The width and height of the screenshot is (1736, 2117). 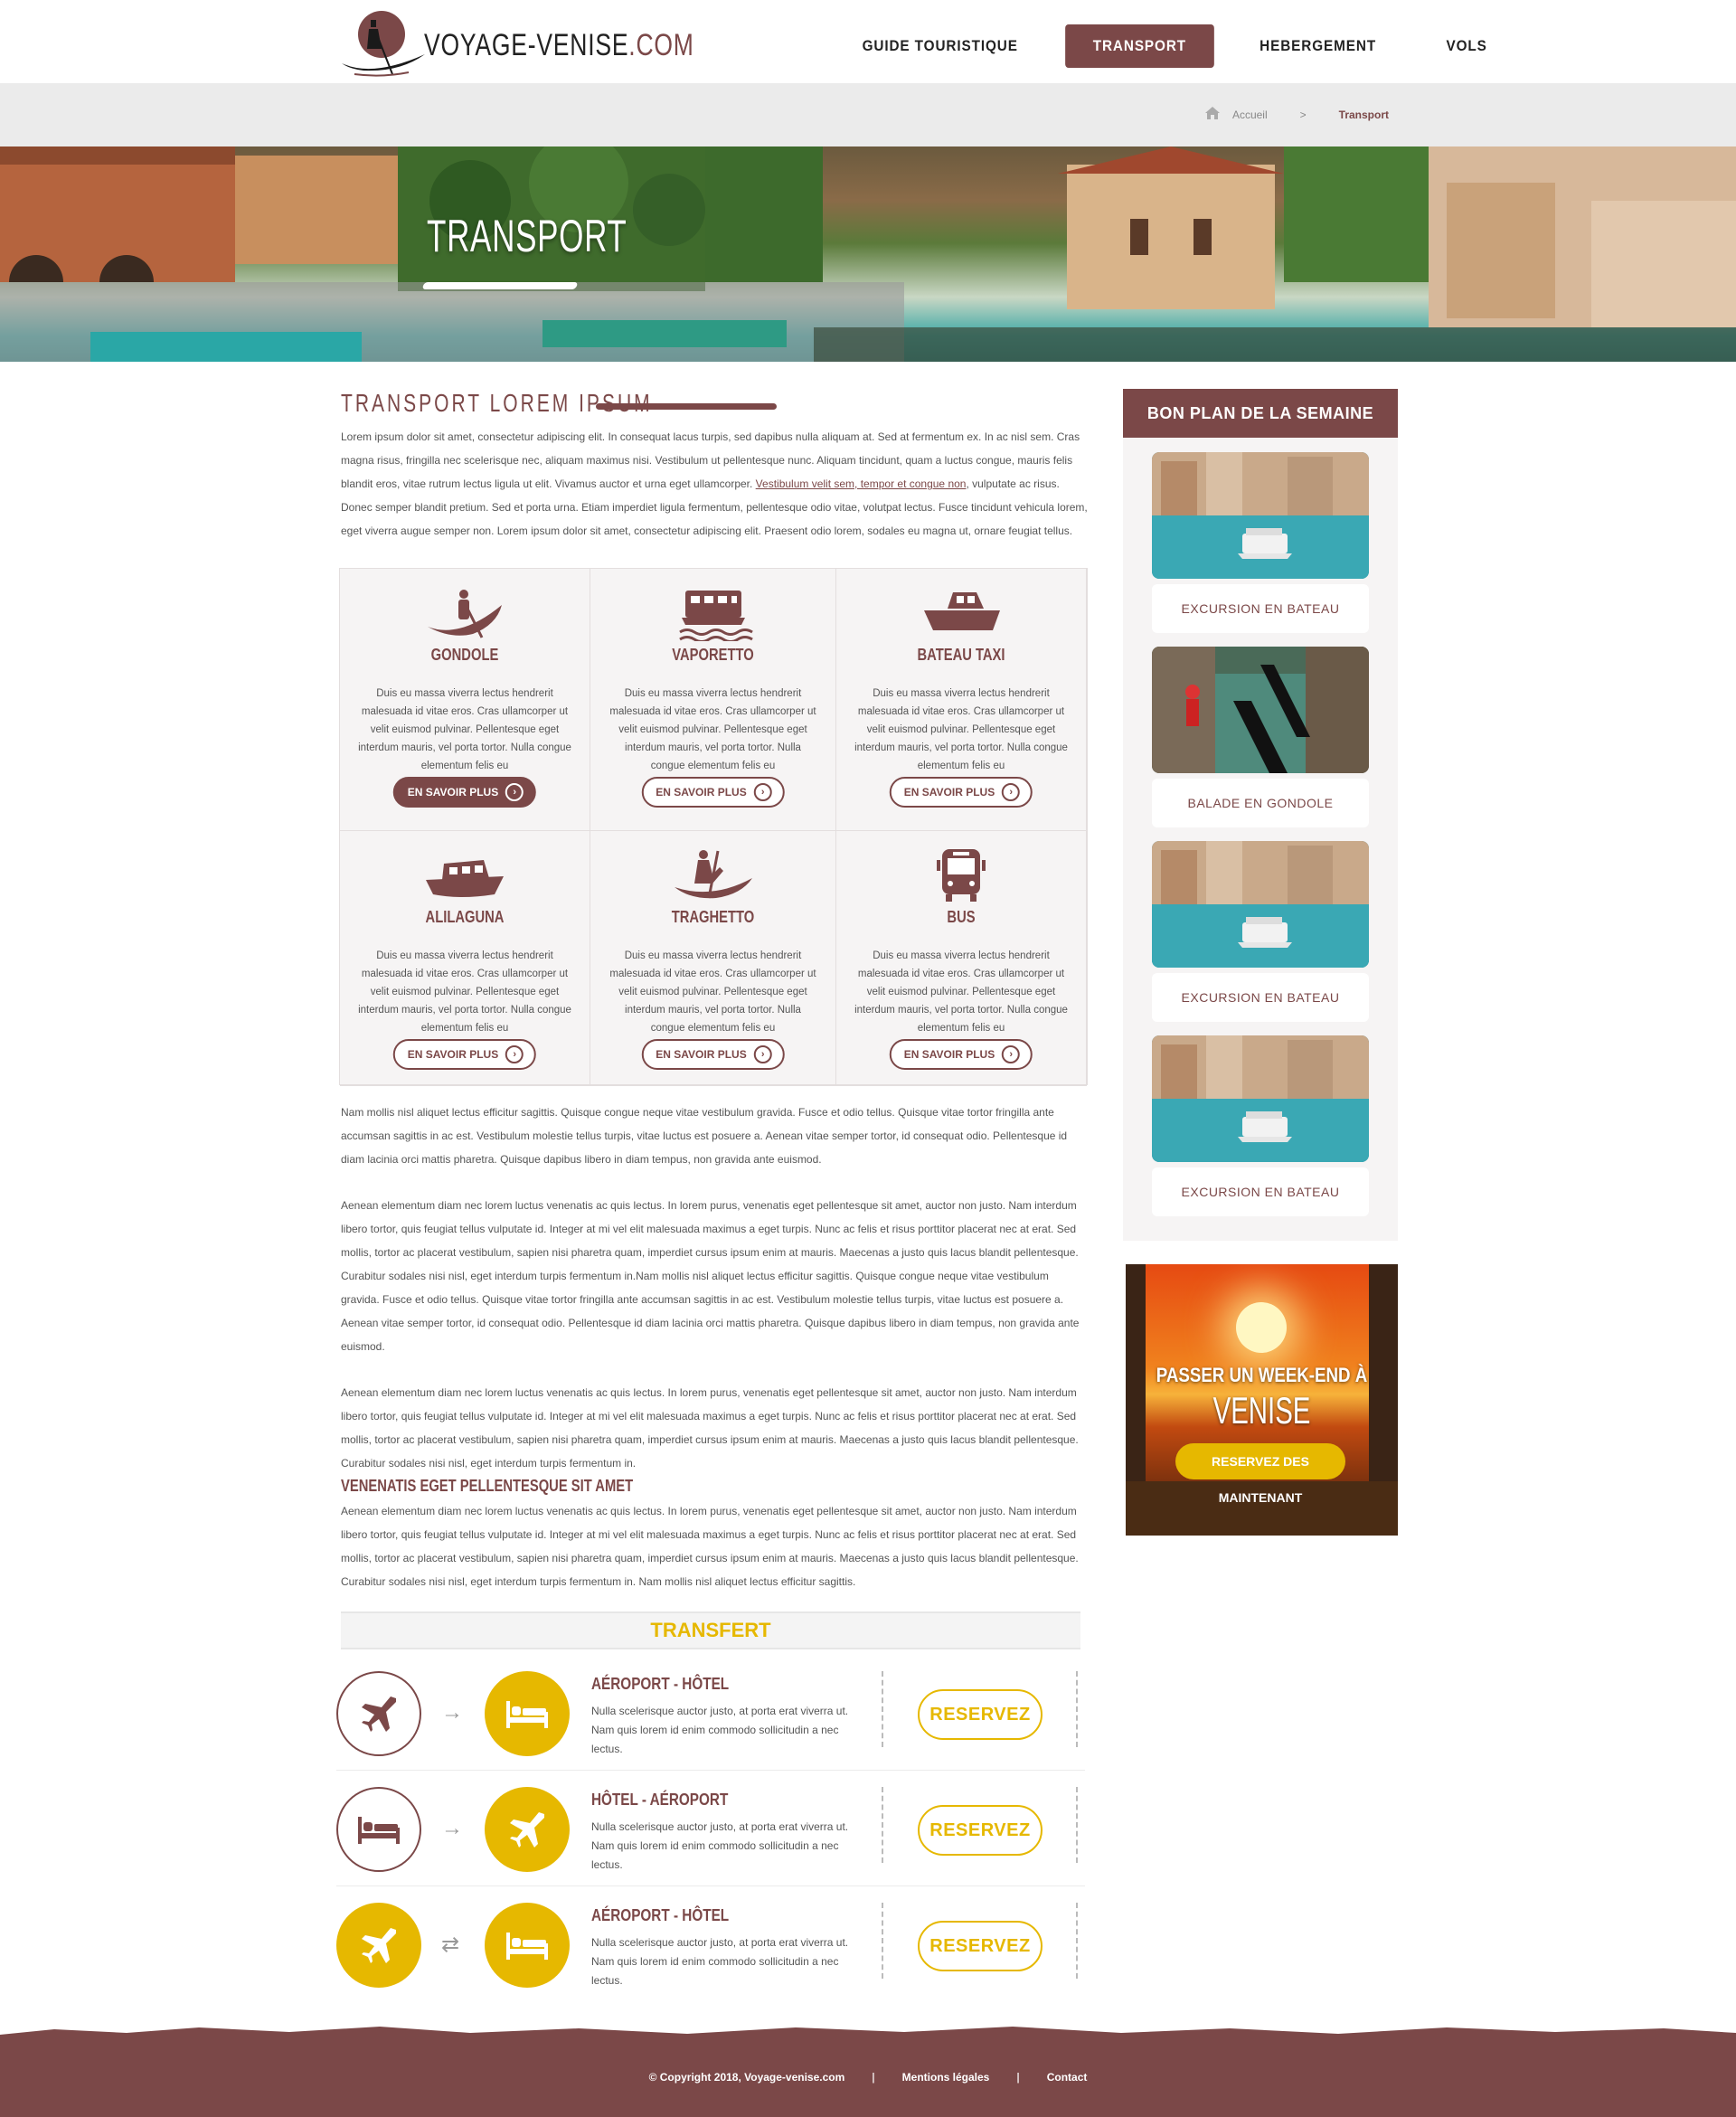 What do you see at coordinates (747, 2077) in the screenshot?
I see `copyright-text: © Copyright 2018, Voyage-venise.com` at bounding box center [747, 2077].